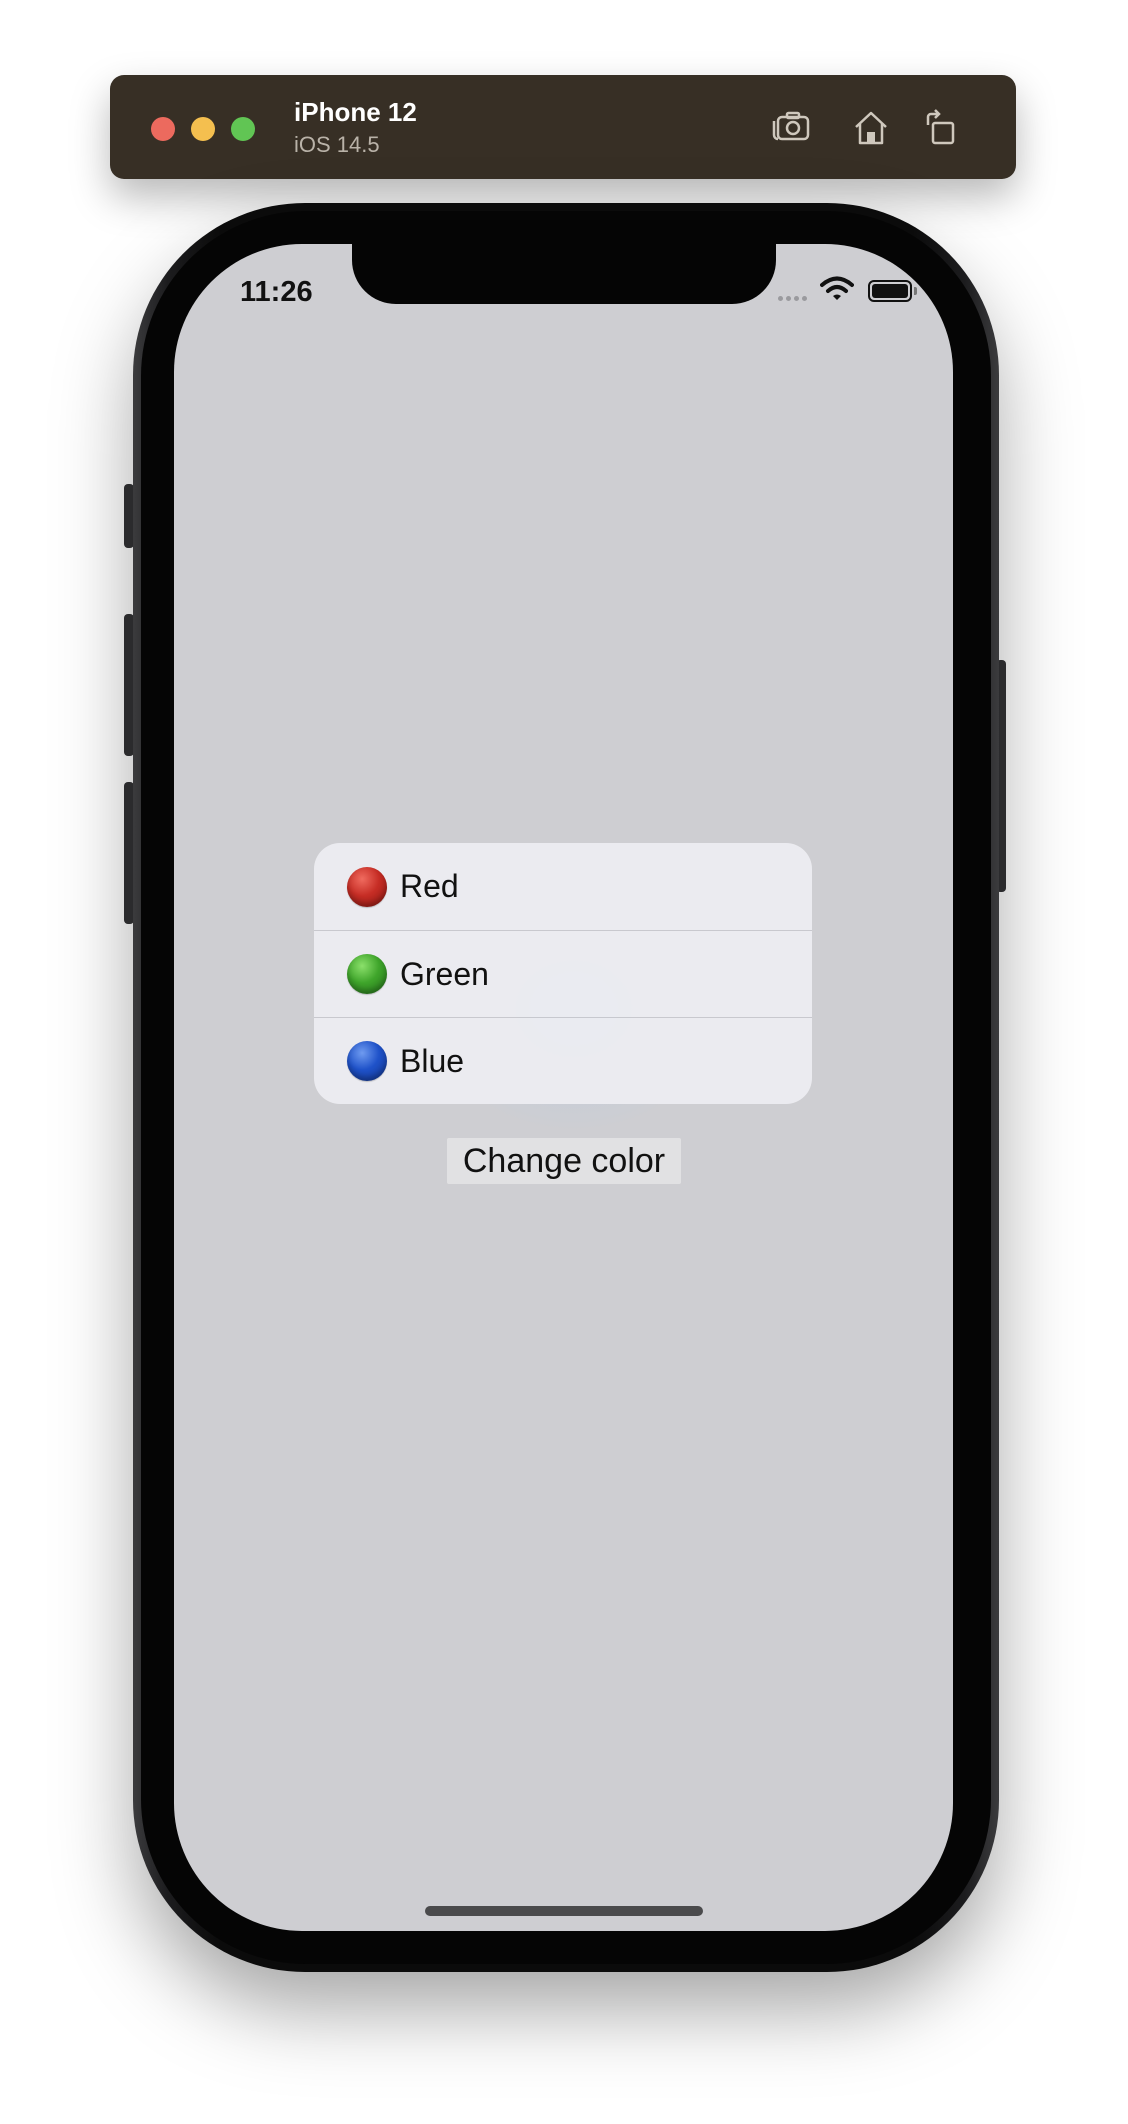 This screenshot has width=1128, height=2124. I want to click on device-name: iPhone 12, so click(355, 112).